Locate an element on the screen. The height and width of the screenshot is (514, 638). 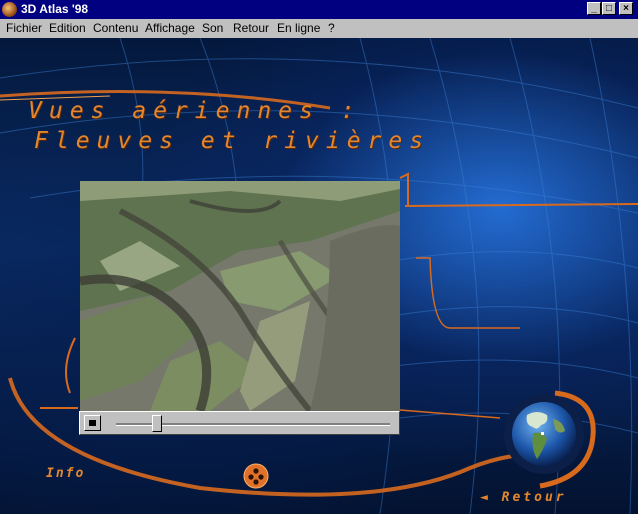
orb-menu-icon is located at coordinates (256, 476).